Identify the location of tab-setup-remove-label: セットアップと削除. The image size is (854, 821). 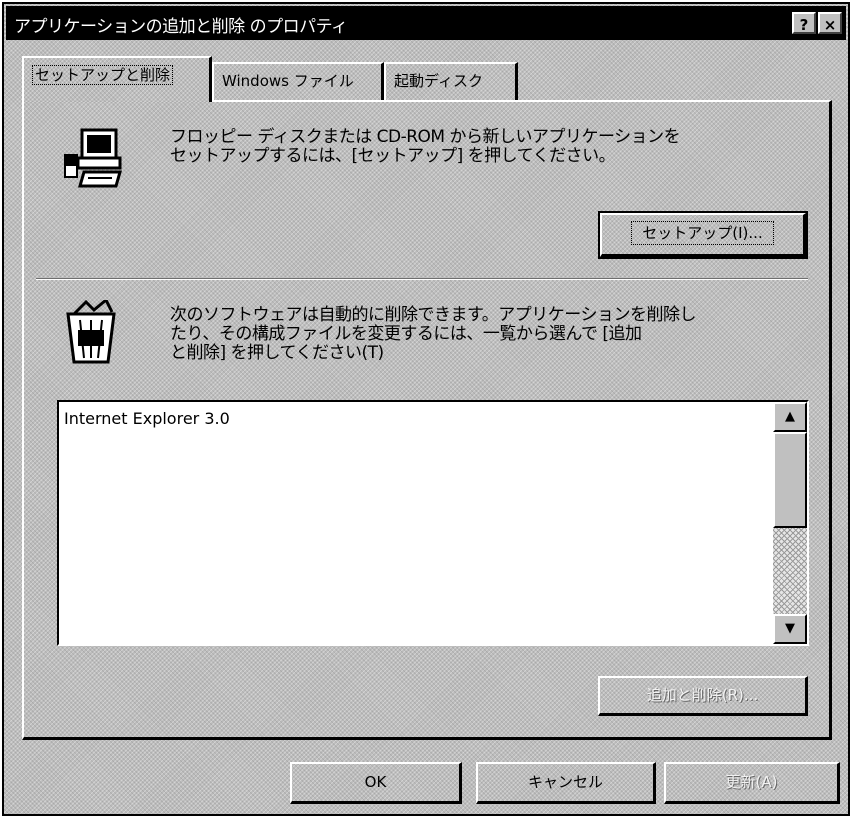
(103, 75).